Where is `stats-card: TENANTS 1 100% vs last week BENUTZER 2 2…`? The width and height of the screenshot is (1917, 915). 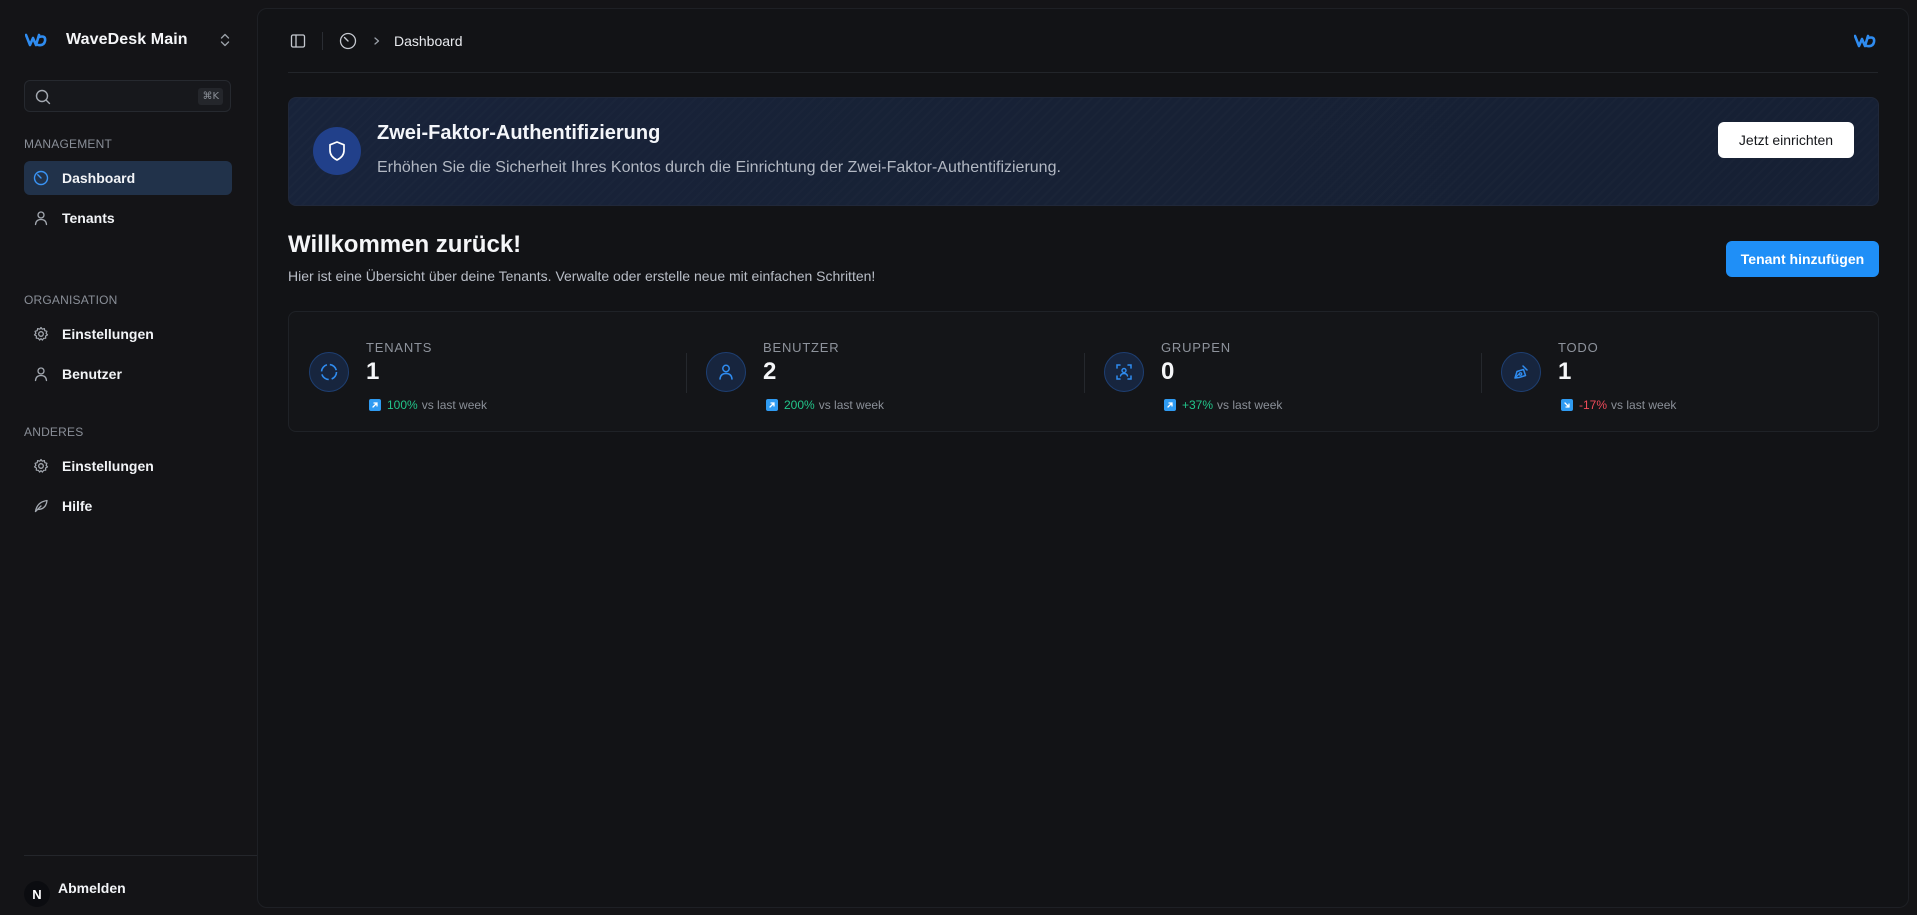 stats-card: TENANTS 1 100% vs last week BENUTZER 2 2… is located at coordinates (1083, 371).